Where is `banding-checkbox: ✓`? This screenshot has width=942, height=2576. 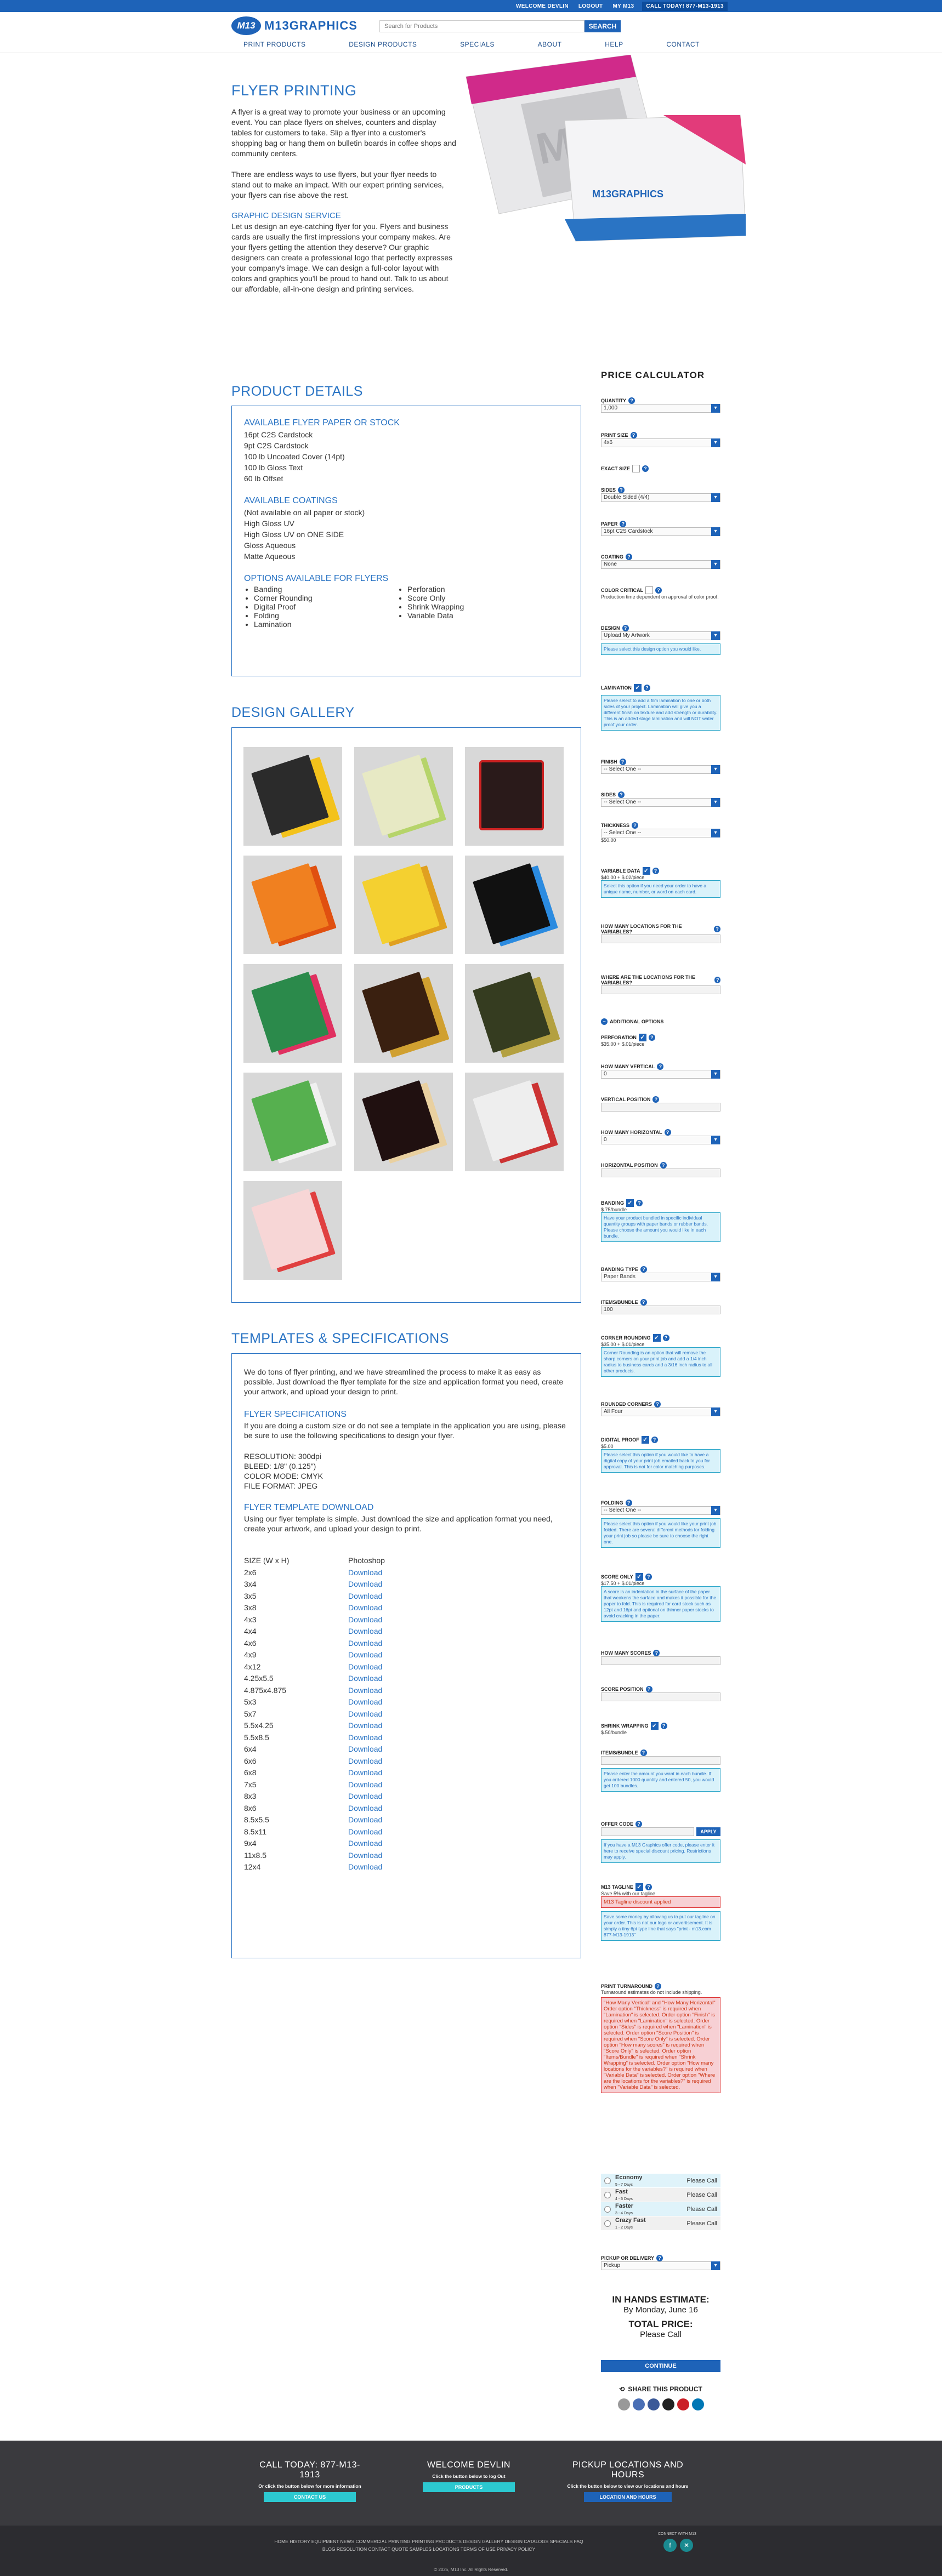 banding-checkbox: ✓ is located at coordinates (630, 1203).